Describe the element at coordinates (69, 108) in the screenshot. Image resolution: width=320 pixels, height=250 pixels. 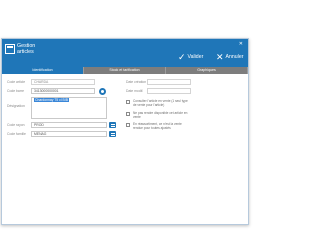
I see `designation-field: Chardonnay 75 cl BIB` at that location.